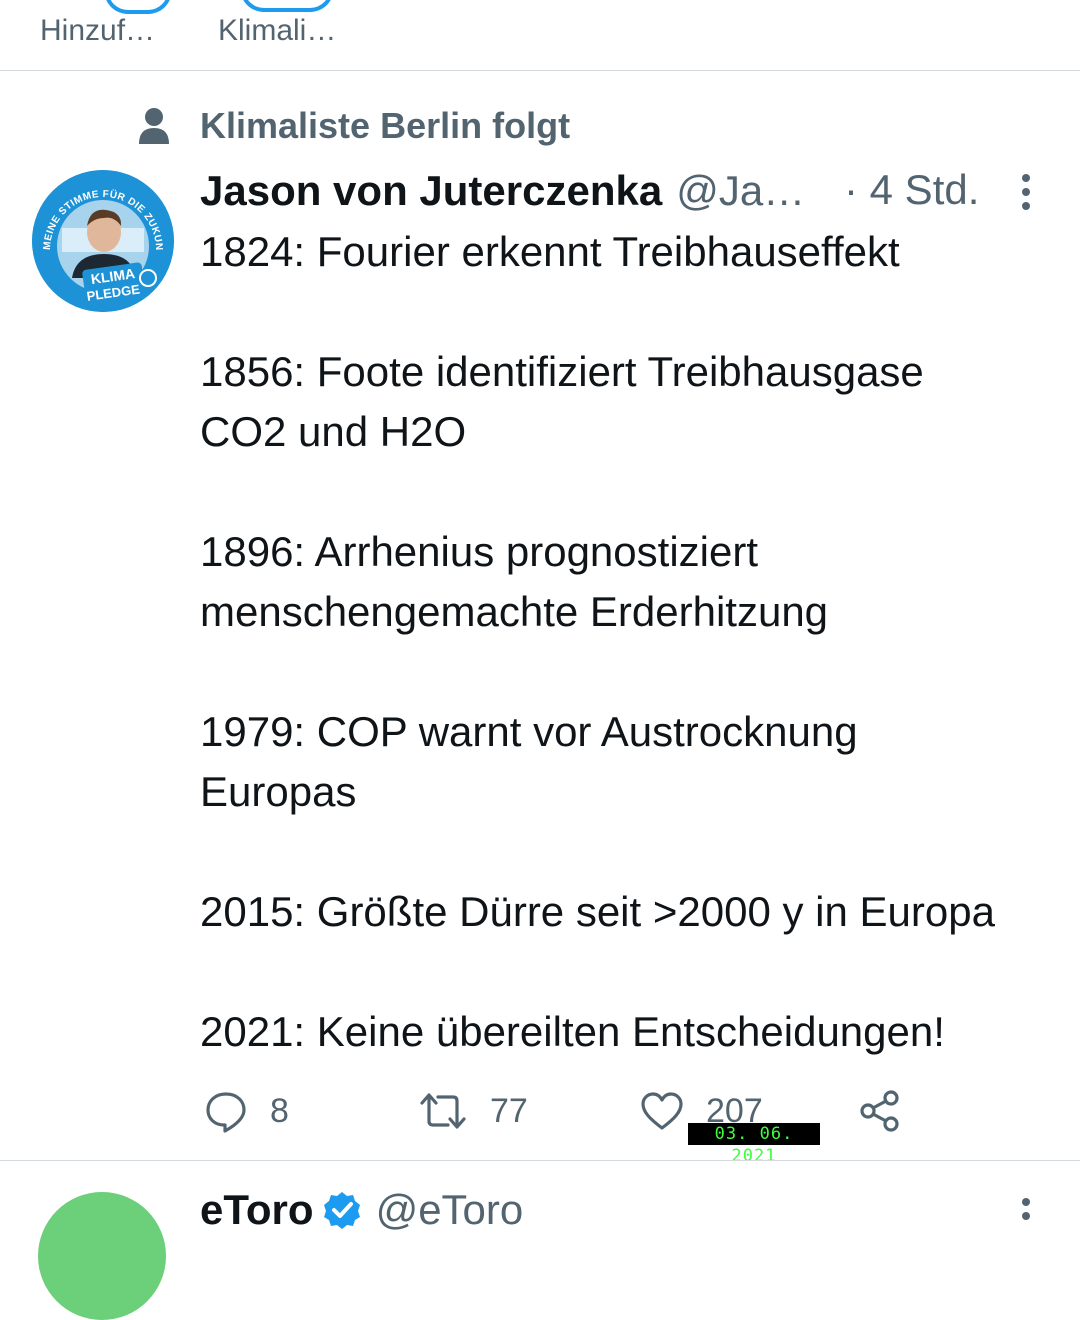 This screenshot has width=1080, height=1320. What do you see at coordinates (1026, 190) in the screenshot?
I see `more-options-icon` at bounding box center [1026, 190].